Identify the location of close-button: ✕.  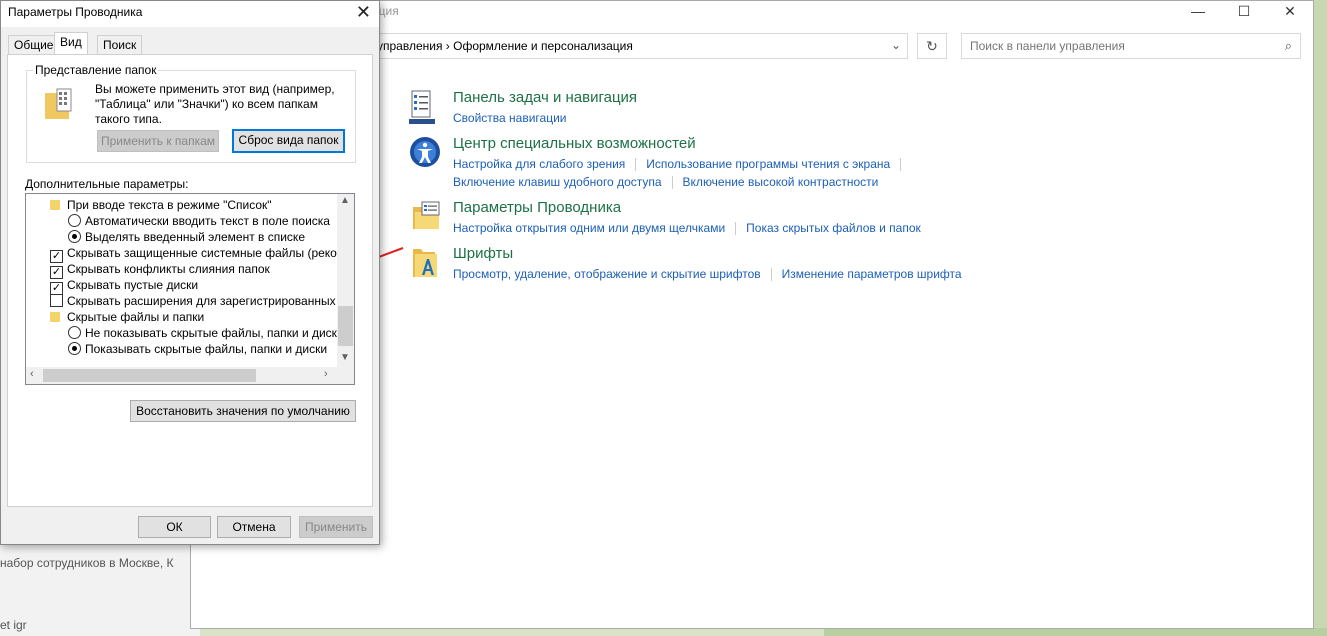
(1290, 11).